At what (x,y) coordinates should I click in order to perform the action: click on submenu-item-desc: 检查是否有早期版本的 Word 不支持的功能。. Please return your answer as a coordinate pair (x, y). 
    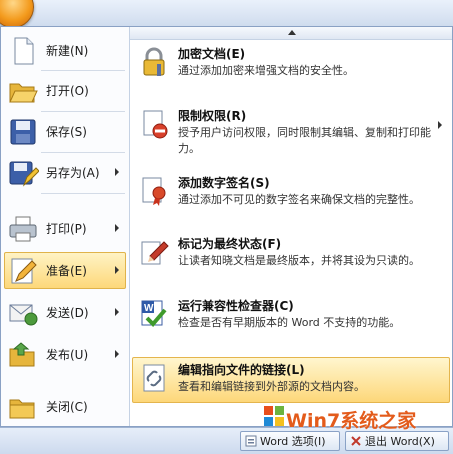
    Looking at the image, I should click on (289, 322).